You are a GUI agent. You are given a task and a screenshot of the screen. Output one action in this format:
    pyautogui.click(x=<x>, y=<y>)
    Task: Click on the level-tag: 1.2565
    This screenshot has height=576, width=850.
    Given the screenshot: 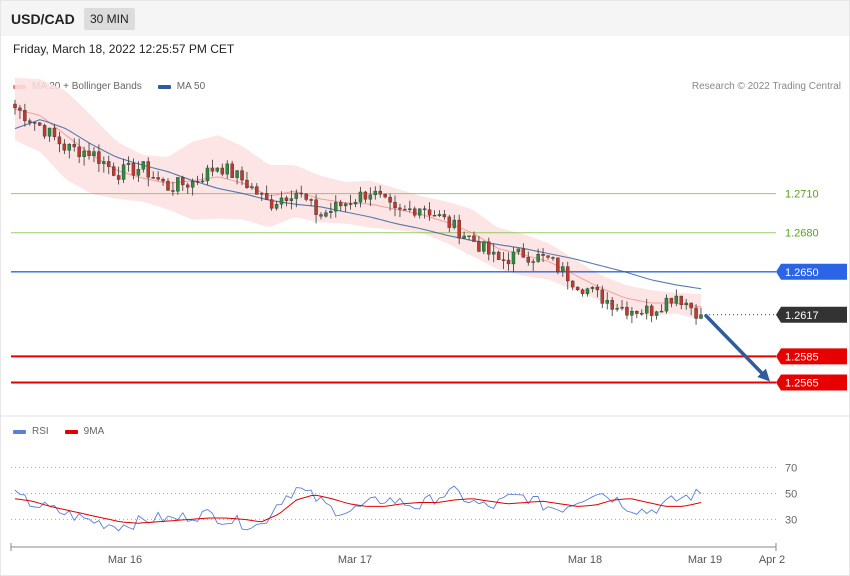 What is the action you would take?
    pyautogui.click(x=811, y=382)
    